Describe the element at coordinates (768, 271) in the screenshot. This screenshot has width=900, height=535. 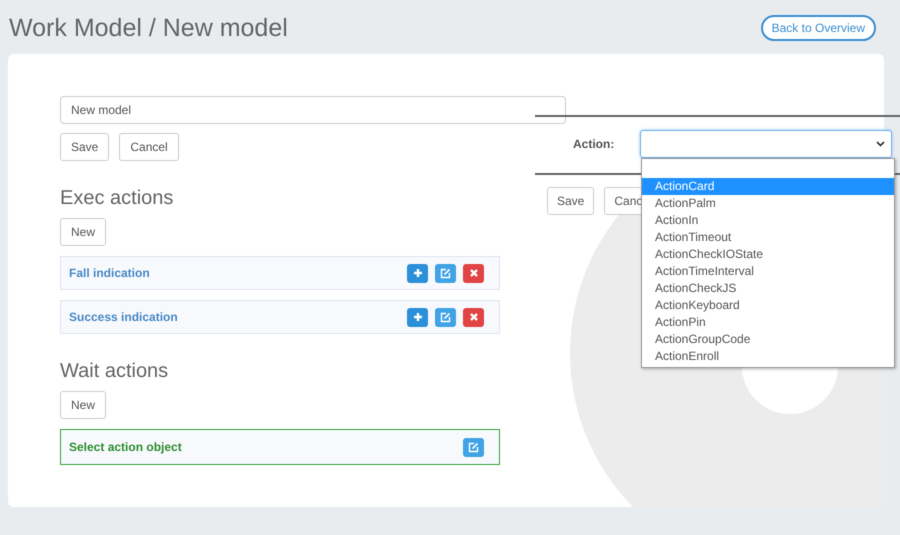
I see `dropdown-option: ActionTimeInterval` at that location.